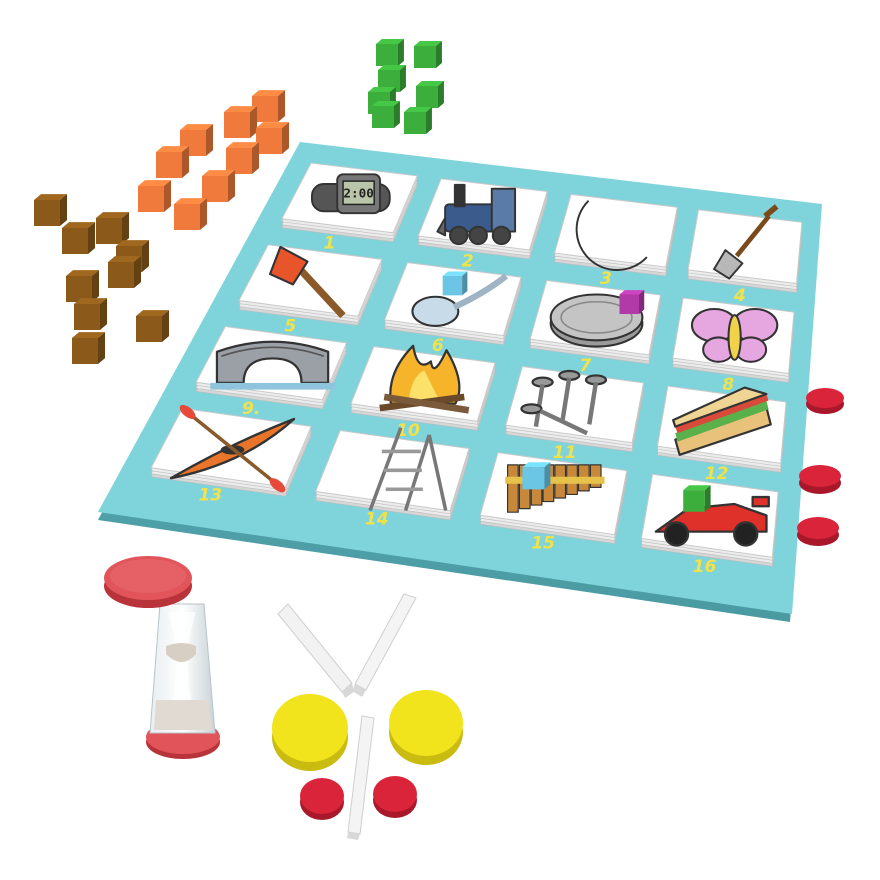 The height and width of the screenshot is (880, 880). I want to click on card-number: 13, so click(210, 495).